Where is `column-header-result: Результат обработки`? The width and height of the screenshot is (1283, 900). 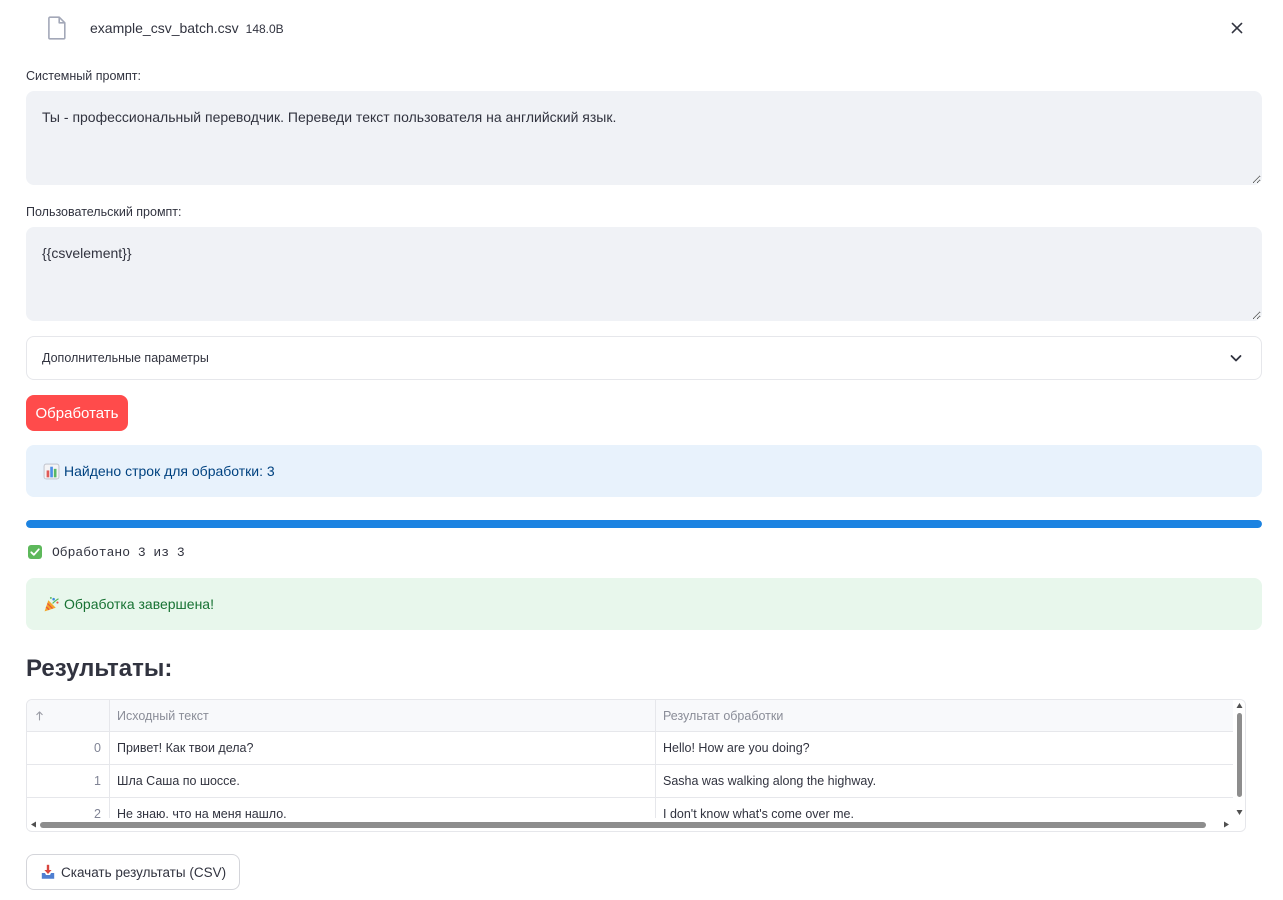 column-header-result: Результат обработки is located at coordinates (944, 715).